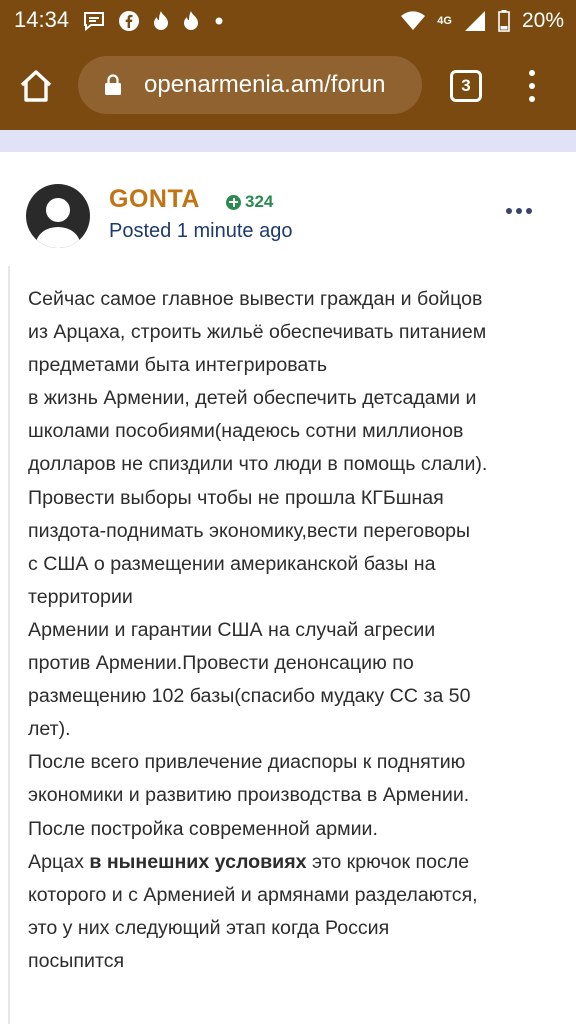  I want to click on post-line: территории, so click(80, 596).